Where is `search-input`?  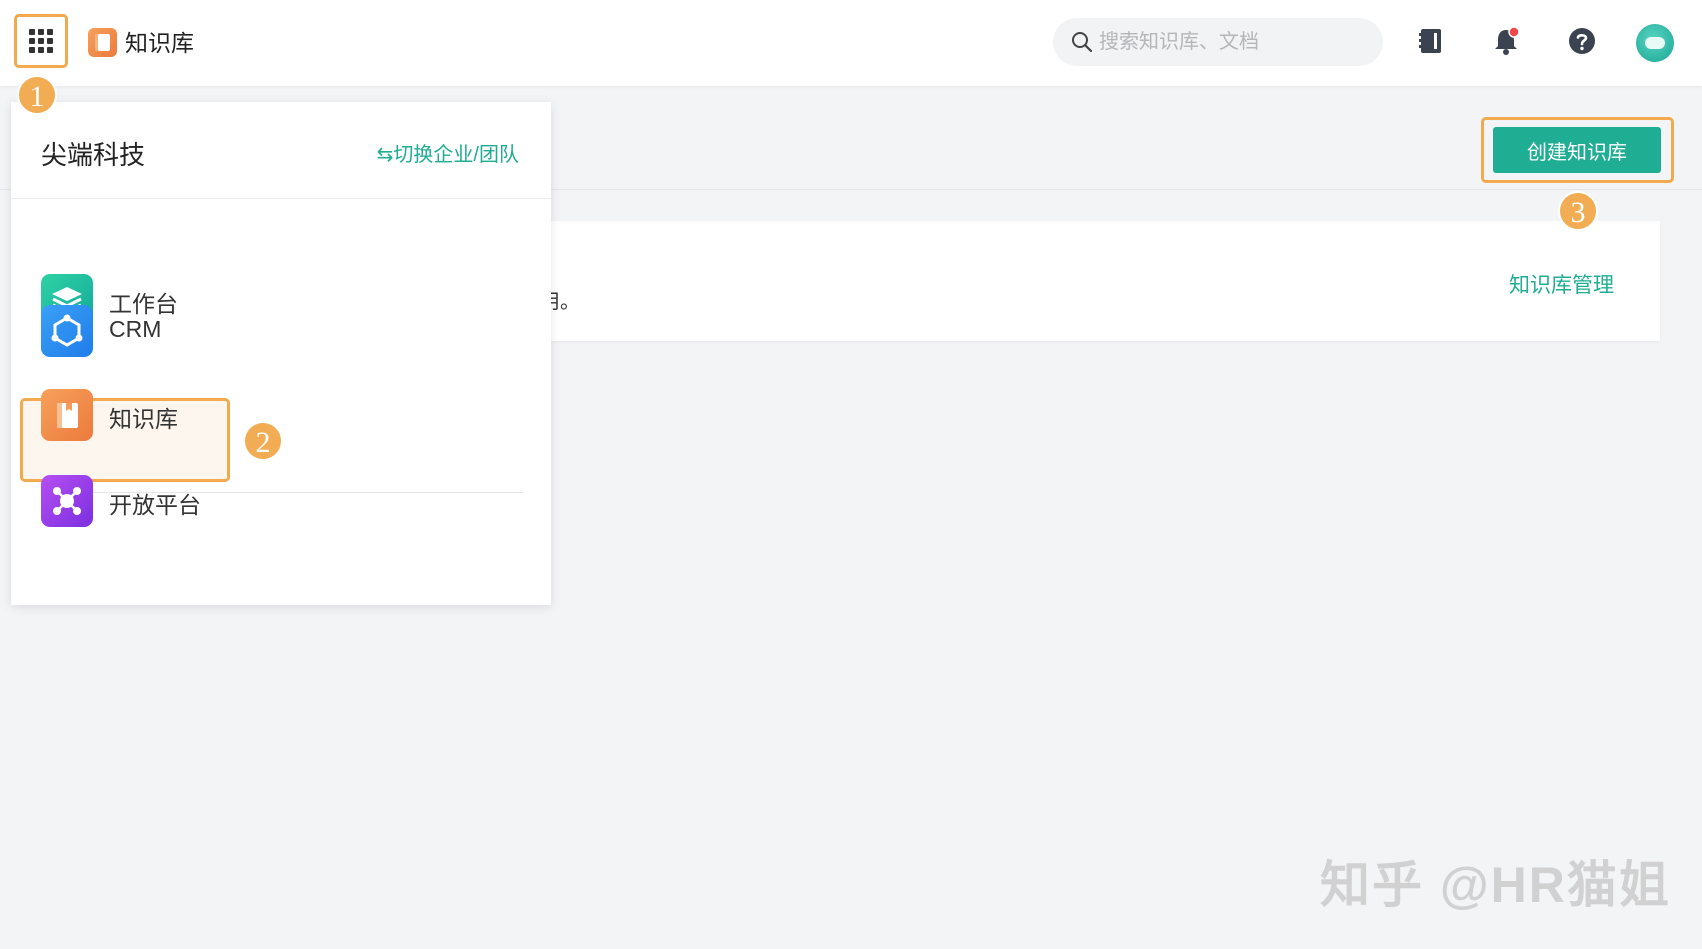
search-input is located at coordinates (1229, 42).